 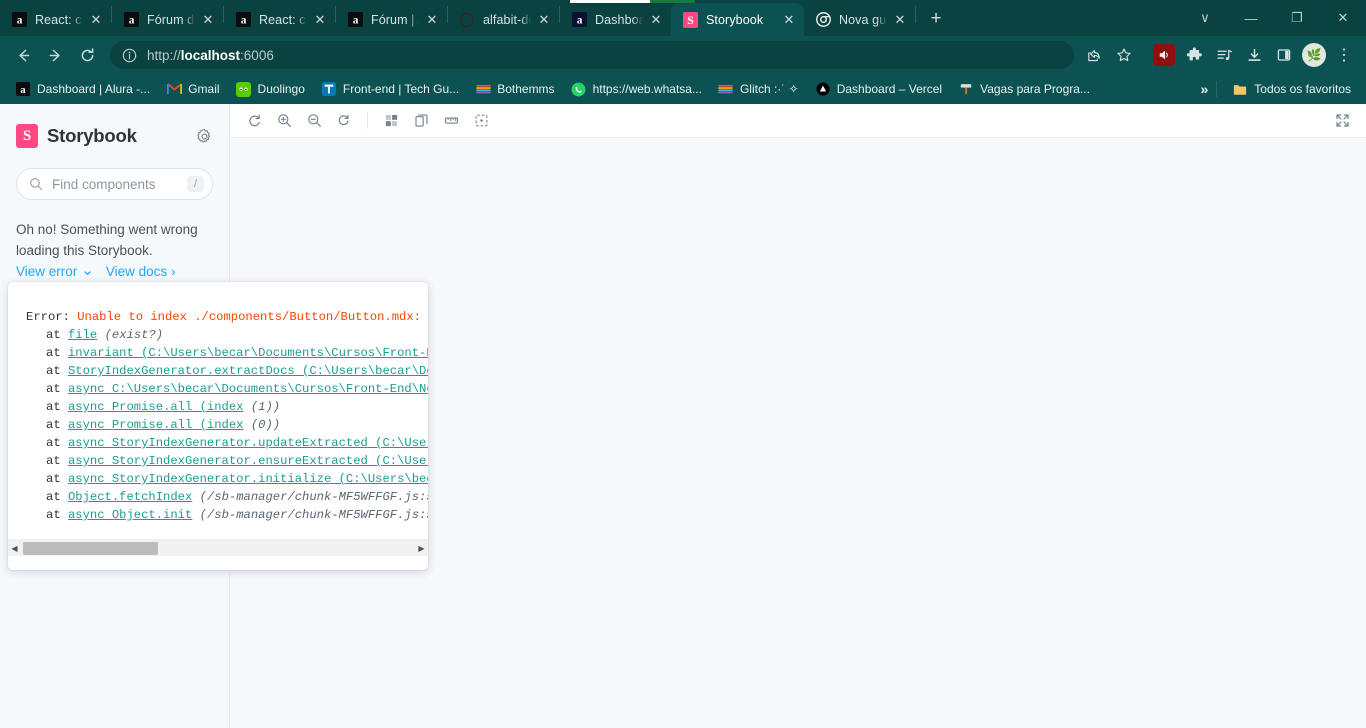 I want to click on stack-arg: (0)), so click(x=265, y=425).